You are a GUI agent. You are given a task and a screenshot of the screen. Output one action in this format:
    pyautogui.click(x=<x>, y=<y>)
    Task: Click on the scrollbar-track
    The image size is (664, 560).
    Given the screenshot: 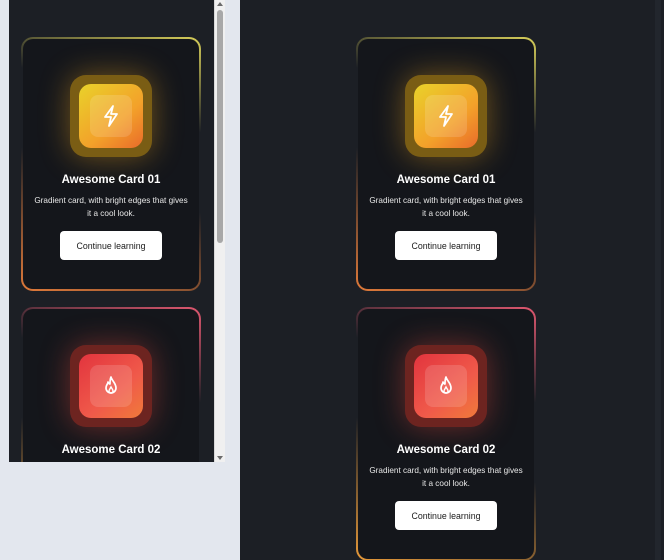 What is the action you would take?
    pyautogui.click(x=658, y=280)
    